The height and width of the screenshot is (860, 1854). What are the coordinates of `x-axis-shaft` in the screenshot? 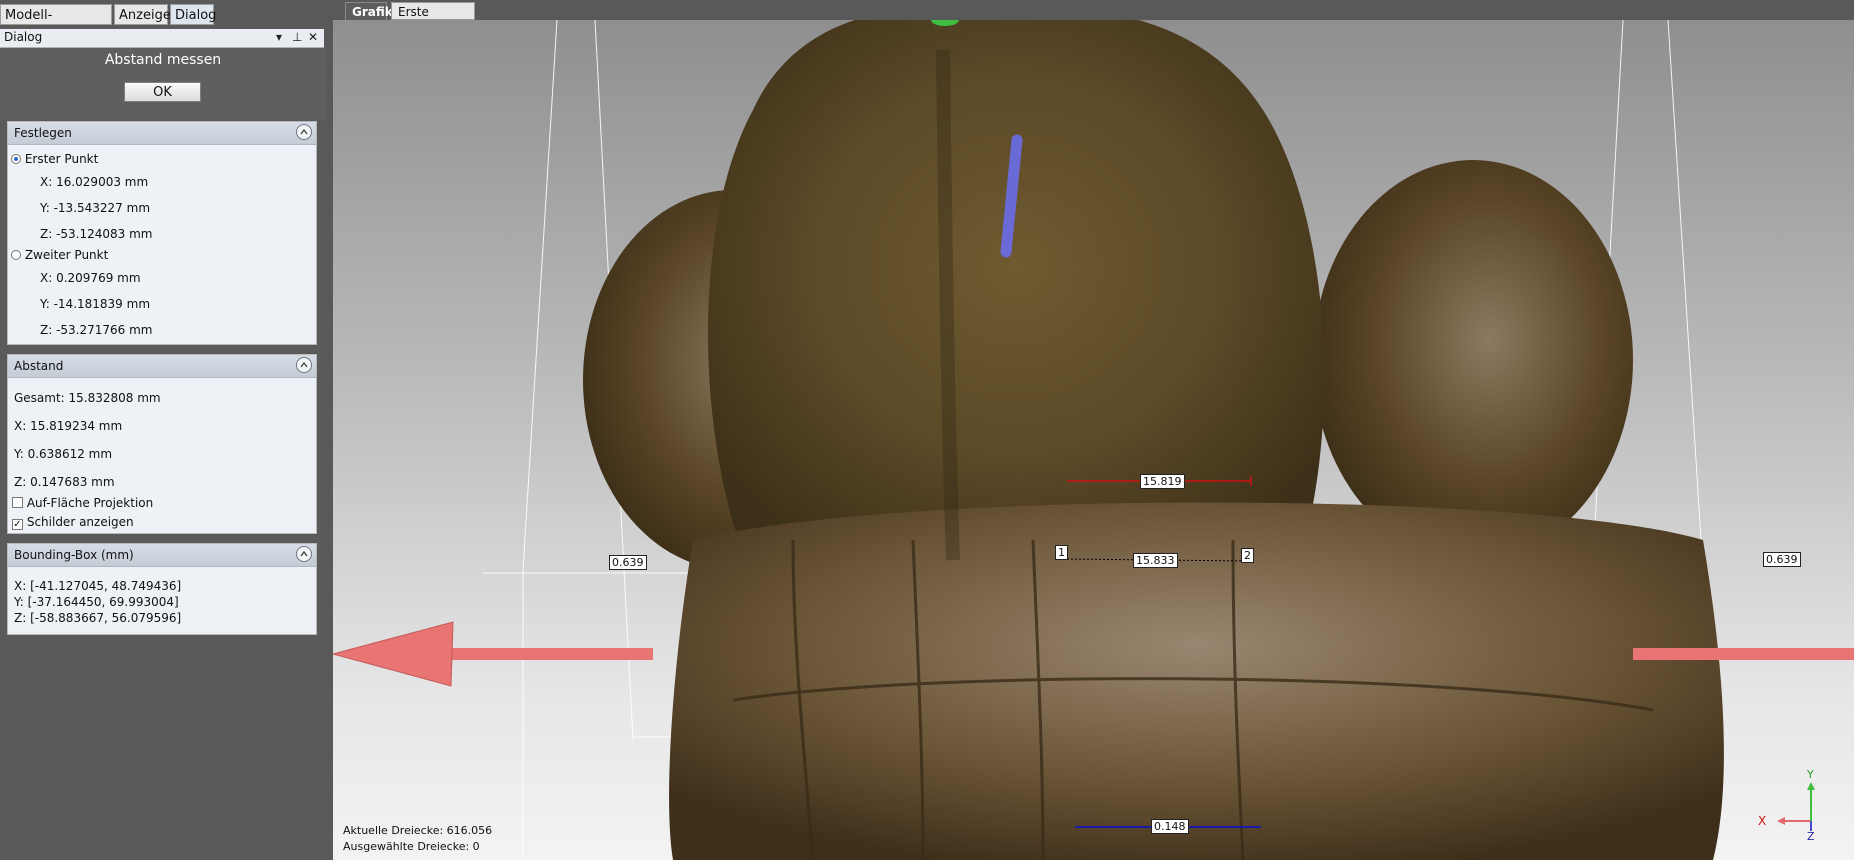 It's located at (538, 654).